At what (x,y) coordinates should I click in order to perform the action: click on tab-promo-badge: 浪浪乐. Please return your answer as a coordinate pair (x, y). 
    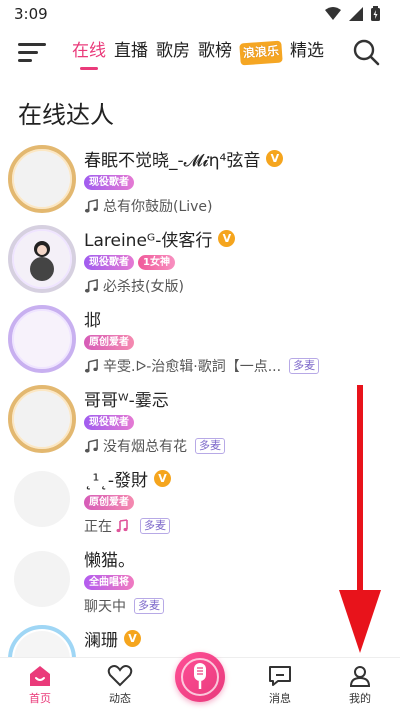
    Looking at the image, I should click on (261, 53).